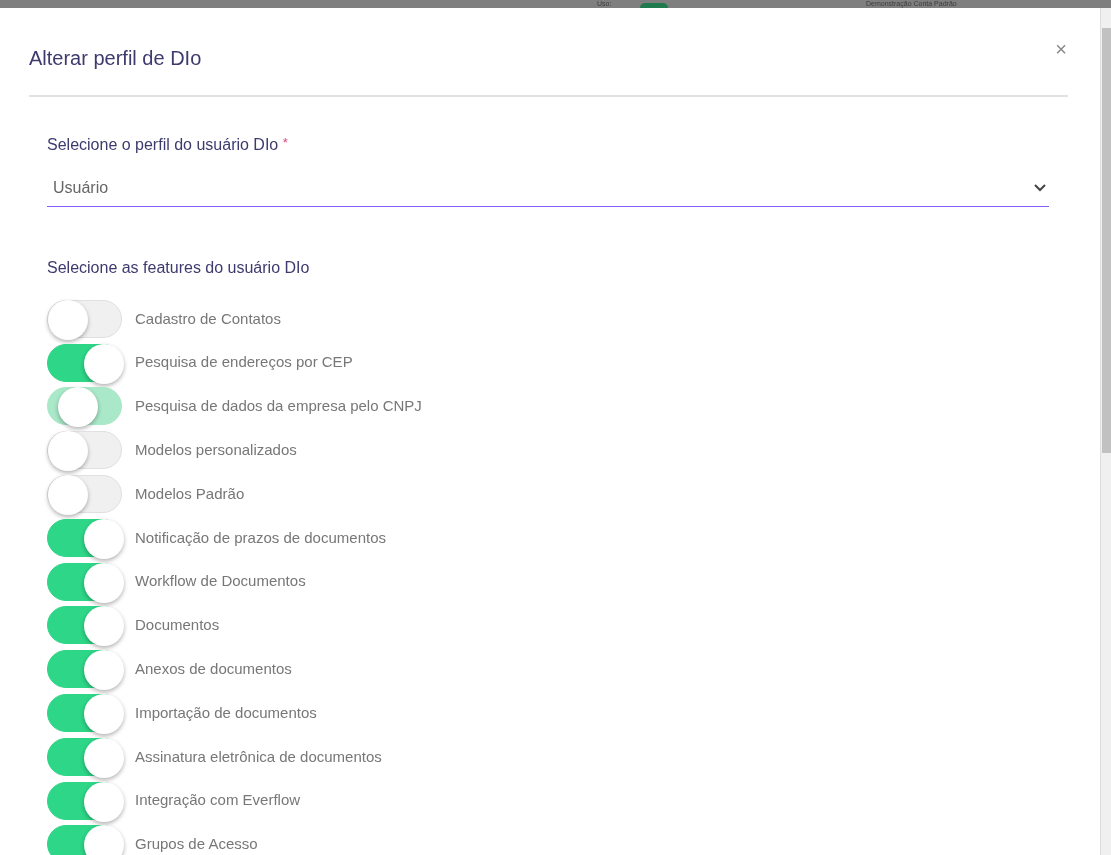 Image resolution: width=1111 pixels, height=855 pixels. Describe the element at coordinates (226, 712) in the screenshot. I see `feature-label: Importação de documentos` at that location.